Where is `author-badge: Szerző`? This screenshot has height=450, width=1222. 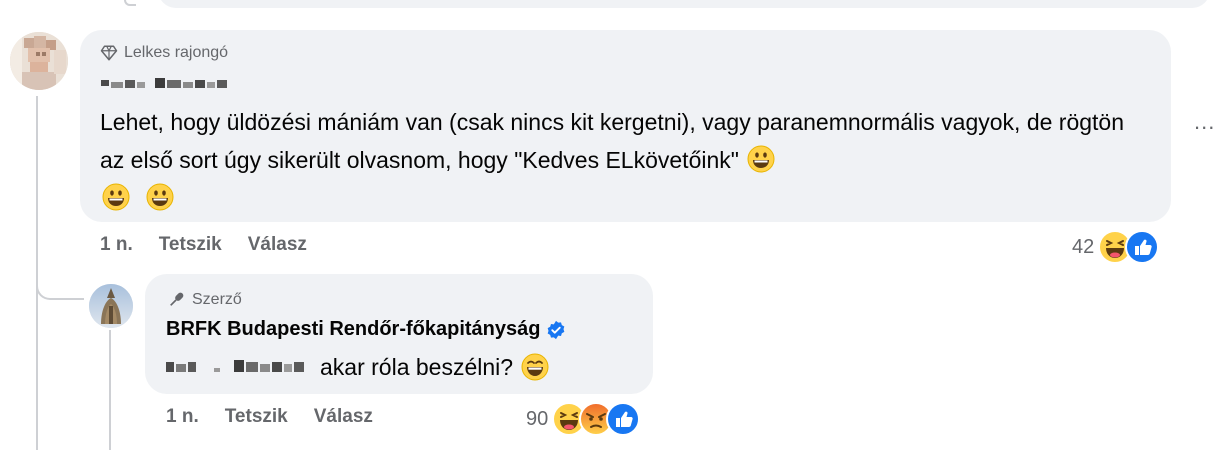 author-badge: Szerző is located at coordinates (204, 300).